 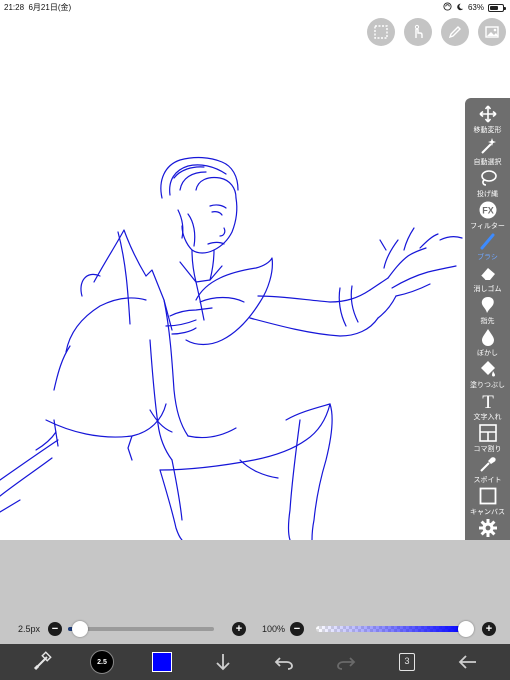 I want to click on blur-drop-icon, so click(x=487, y=338).